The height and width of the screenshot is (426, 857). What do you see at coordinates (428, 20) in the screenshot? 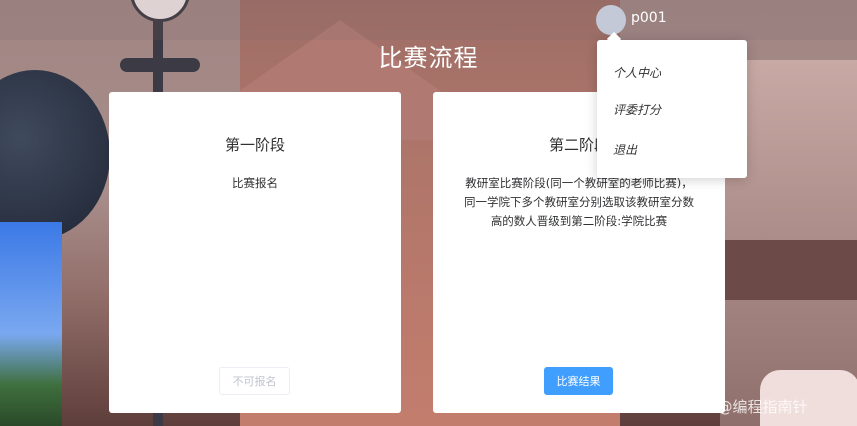
I see `top-bar` at bounding box center [428, 20].